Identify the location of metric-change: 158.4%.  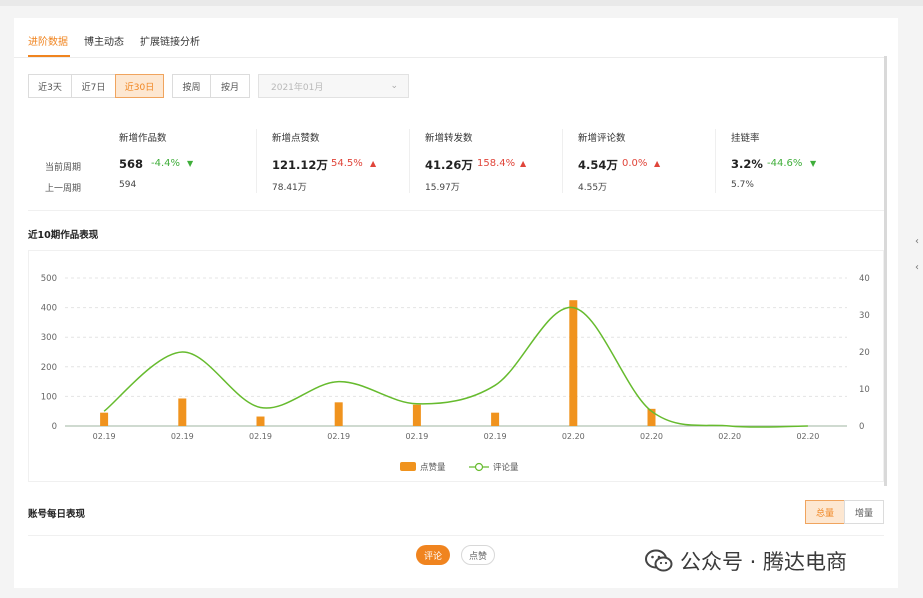
(496, 163).